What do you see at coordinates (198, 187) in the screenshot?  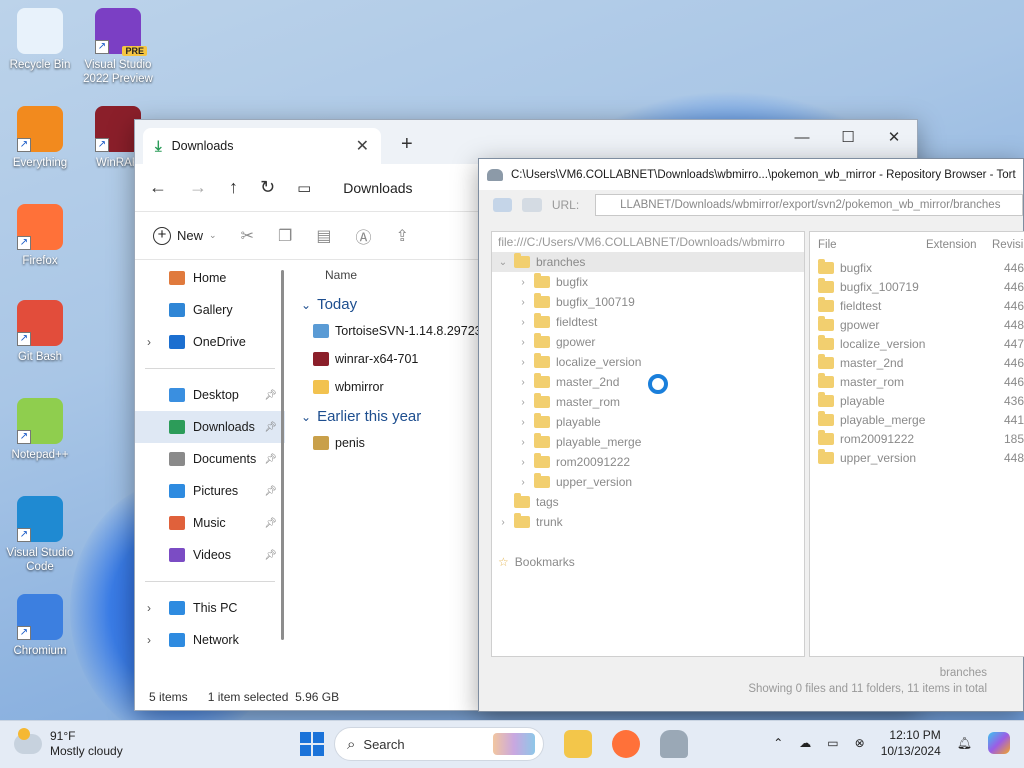 I see `forward-arrow-icon: →` at bounding box center [198, 187].